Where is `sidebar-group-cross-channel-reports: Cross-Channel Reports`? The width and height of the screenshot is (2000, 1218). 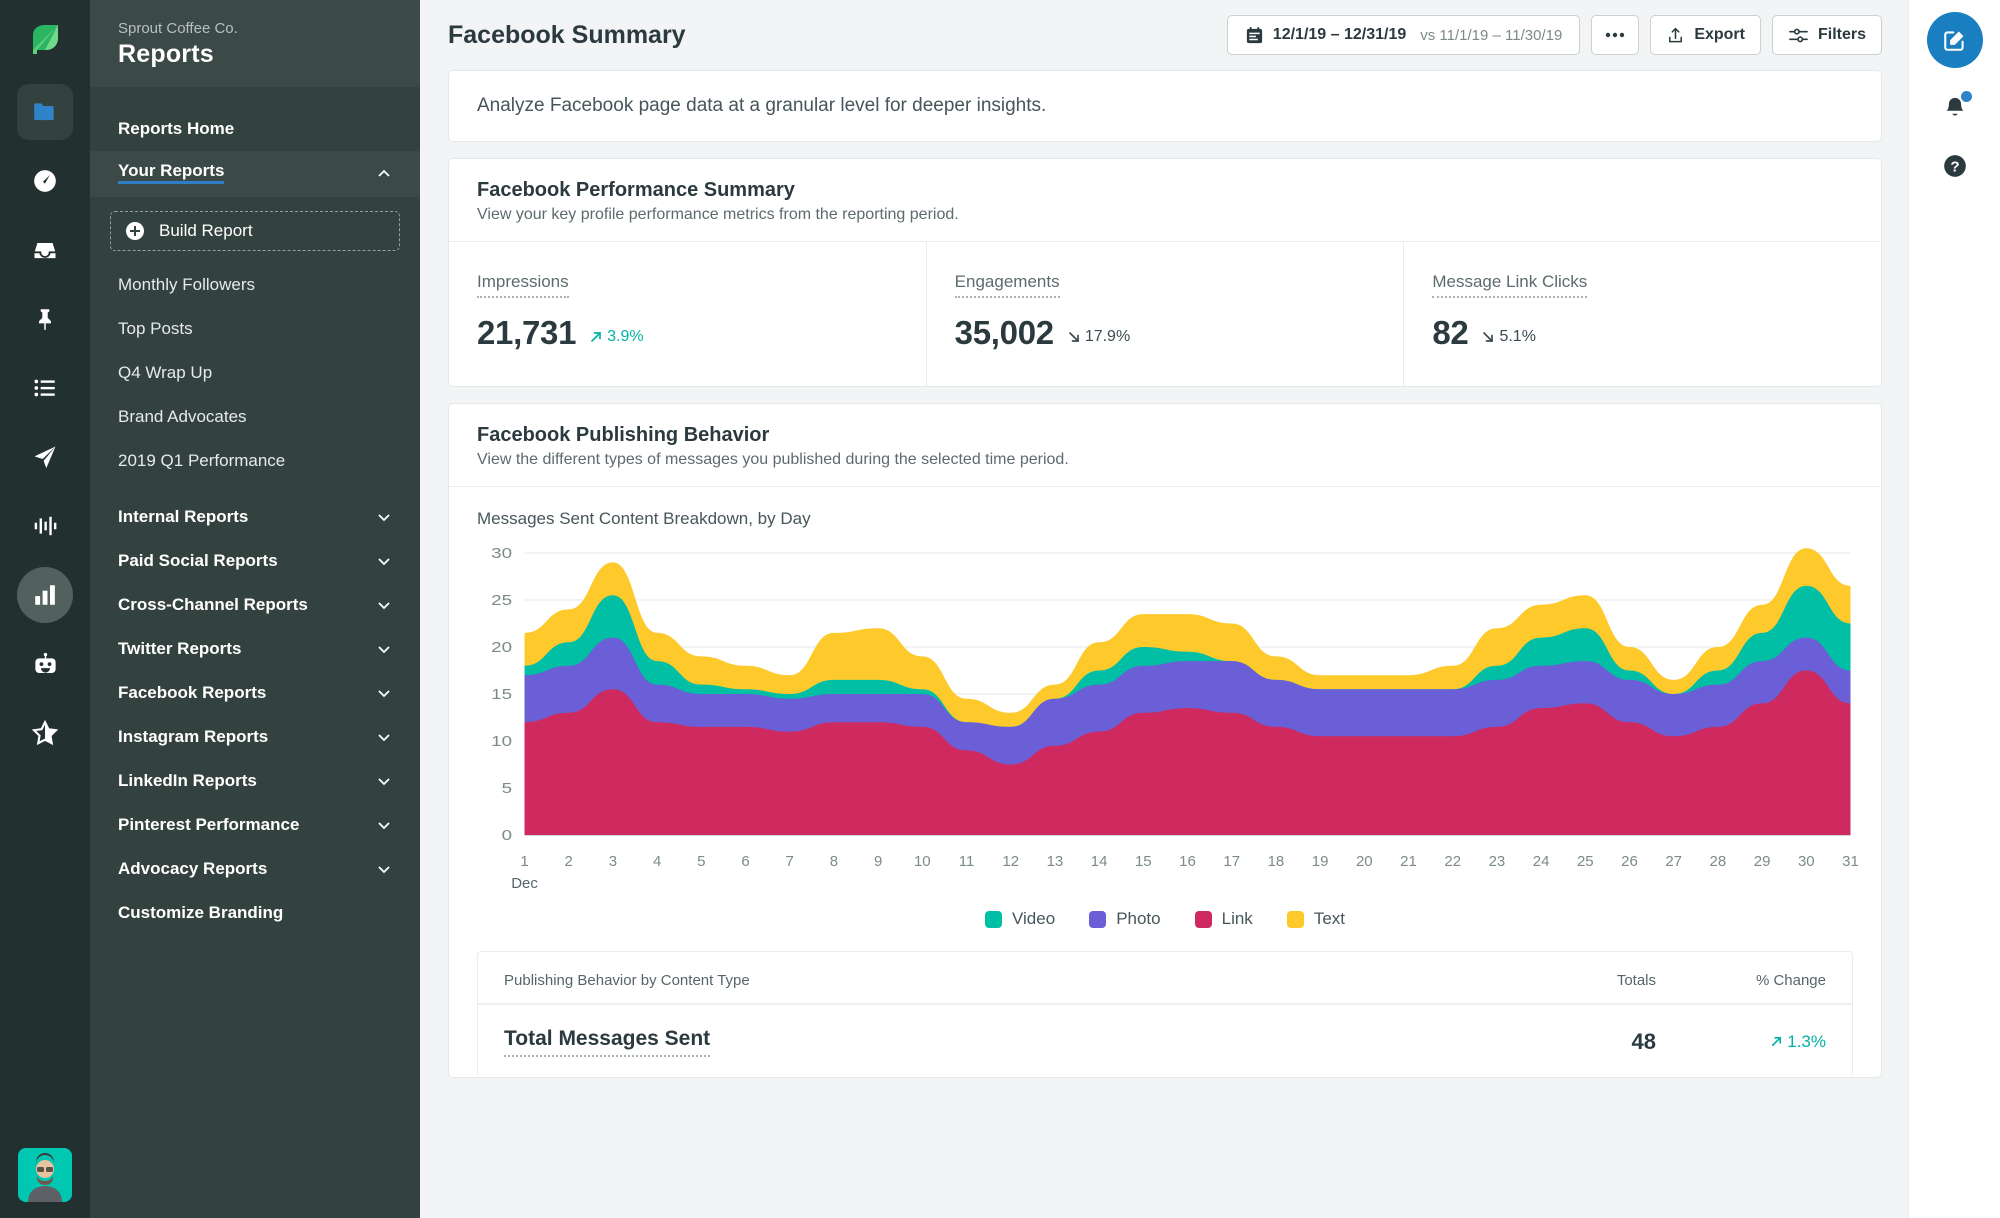
sidebar-group-cross-channel-reports: Cross-Channel Reports is located at coordinates (255, 605).